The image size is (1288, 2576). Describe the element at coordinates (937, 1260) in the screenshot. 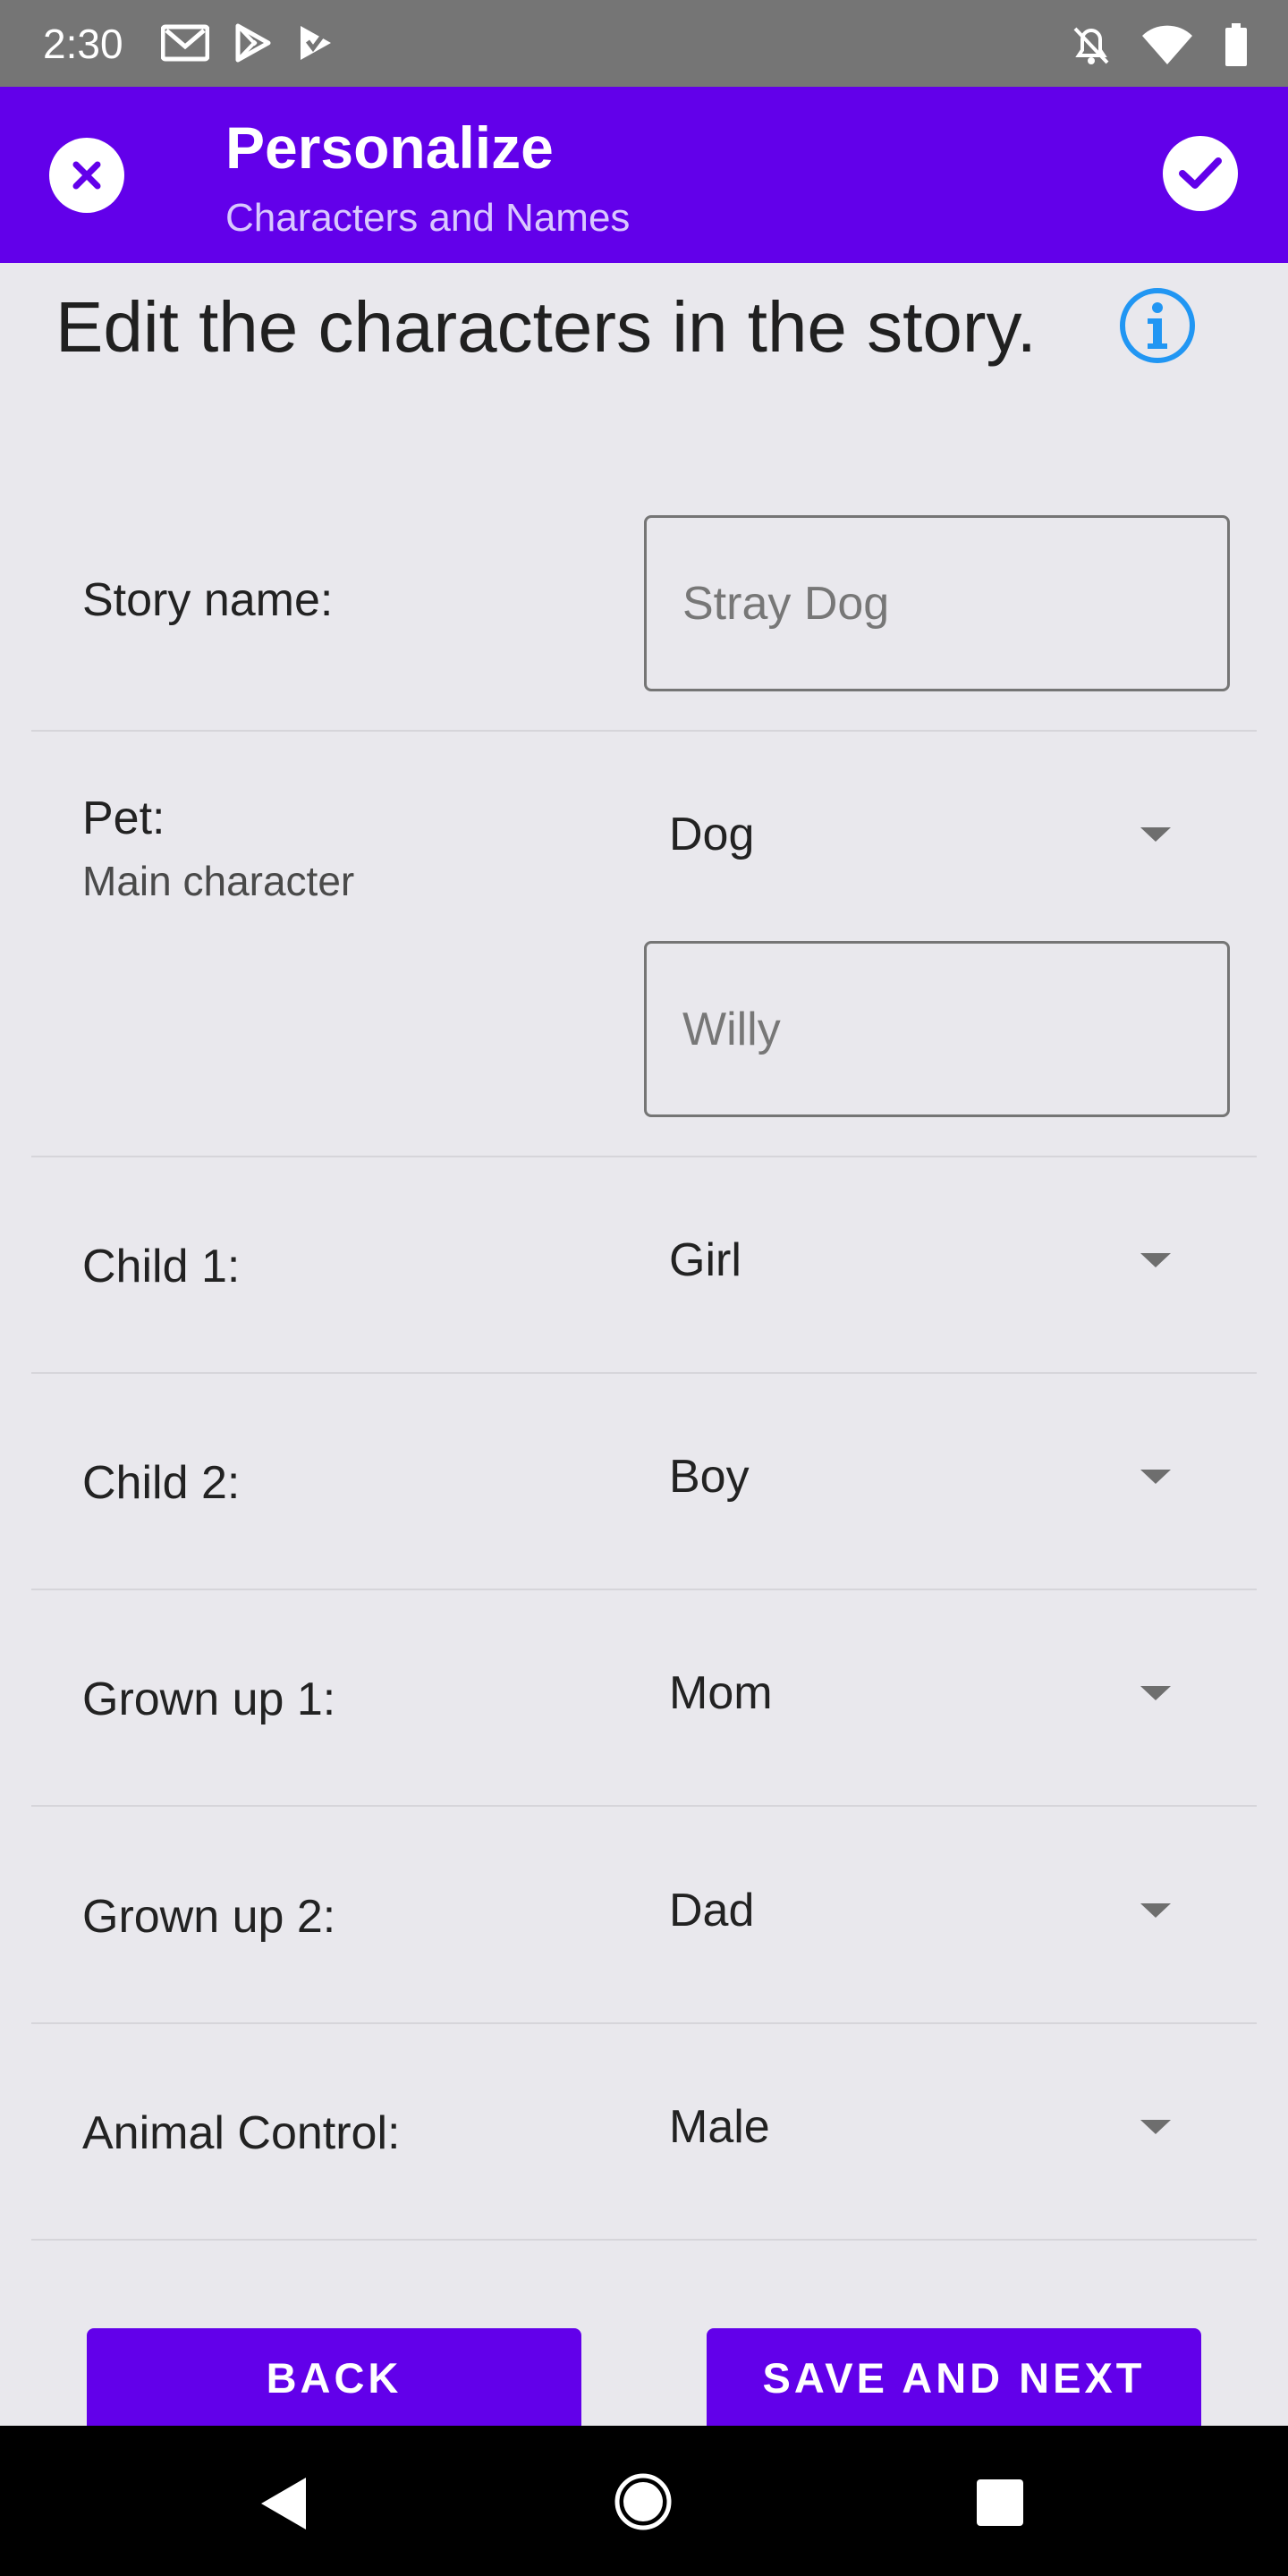

I see `child1-dropdown: Girl` at that location.